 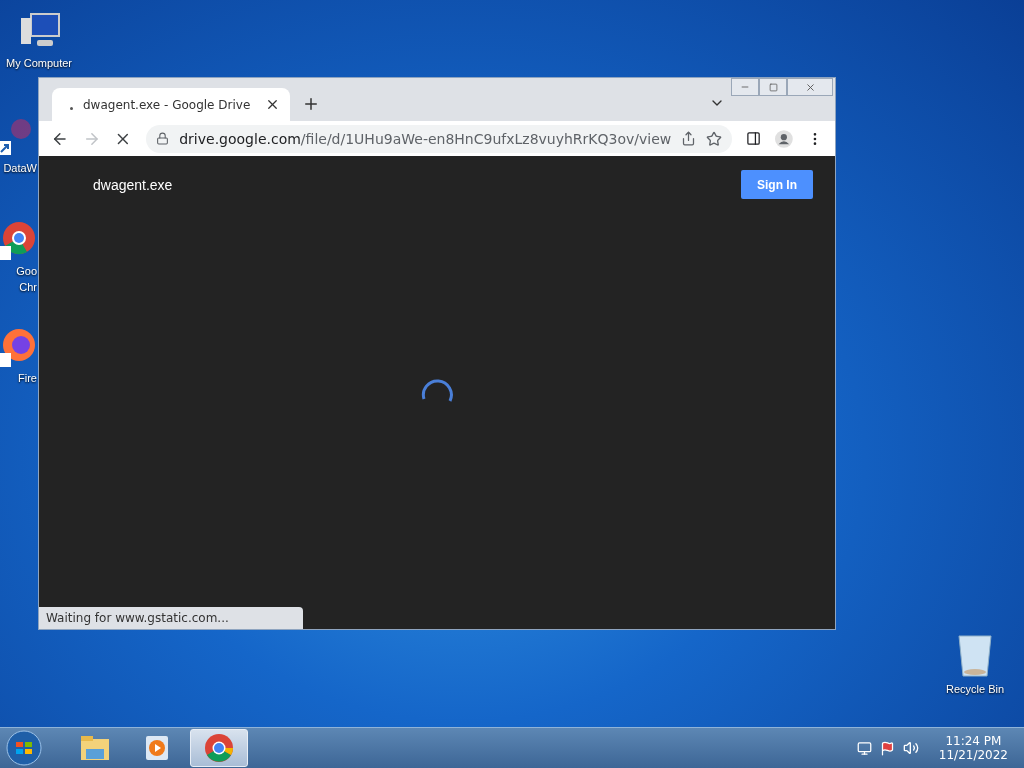 I want to click on taskbar-button, so click(x=219, y=748).